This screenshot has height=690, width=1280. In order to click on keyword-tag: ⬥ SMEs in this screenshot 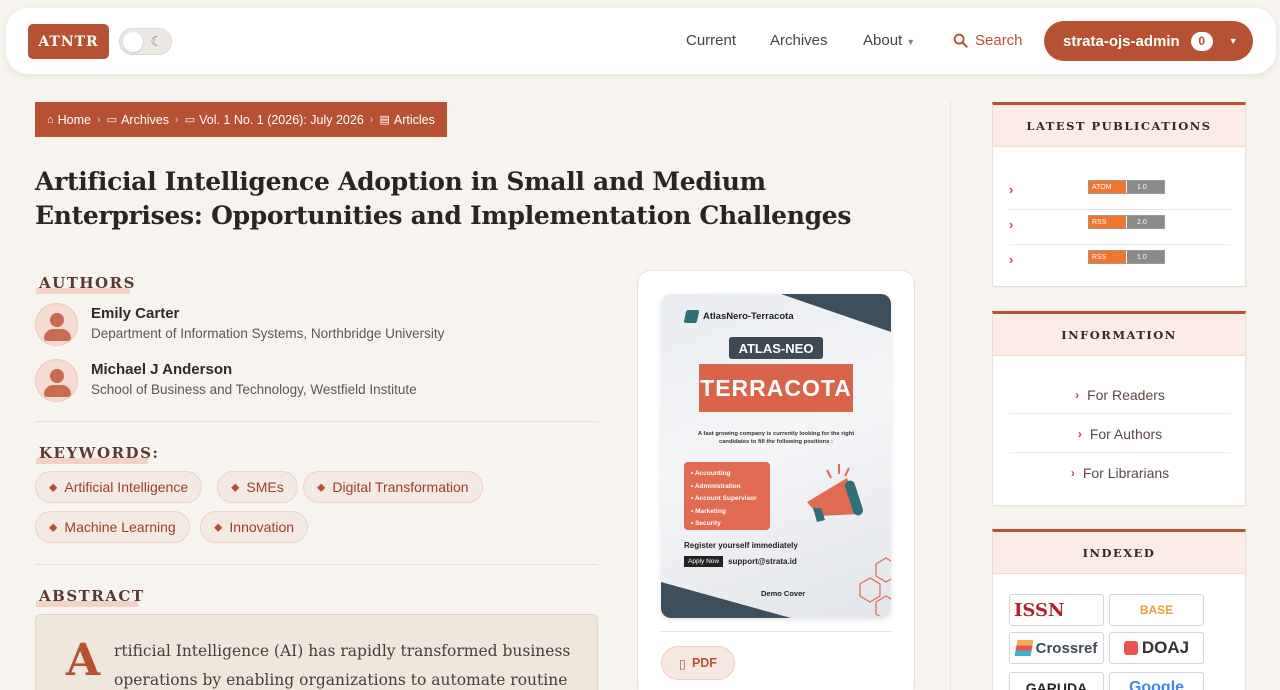, I will do `click(257, 487)`.